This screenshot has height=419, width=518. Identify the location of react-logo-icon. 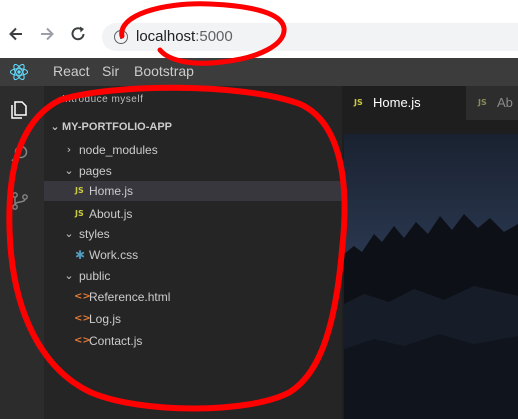
(19, 74).